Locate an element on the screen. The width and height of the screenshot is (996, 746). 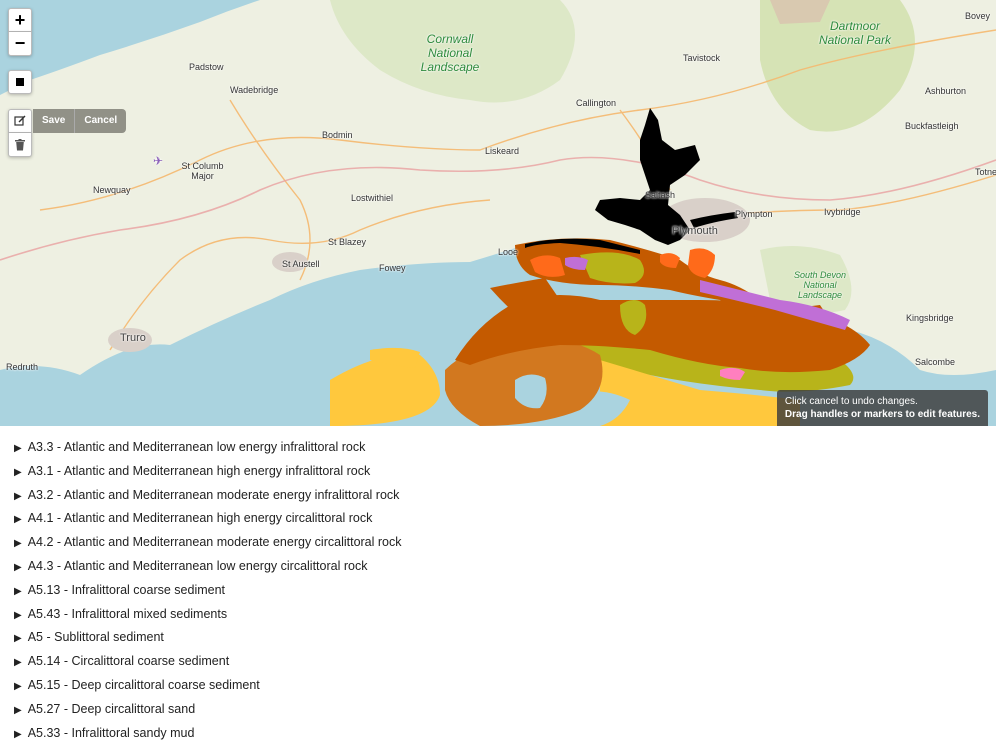
place-label-truro: Truro is located at coordinates (133, 338).